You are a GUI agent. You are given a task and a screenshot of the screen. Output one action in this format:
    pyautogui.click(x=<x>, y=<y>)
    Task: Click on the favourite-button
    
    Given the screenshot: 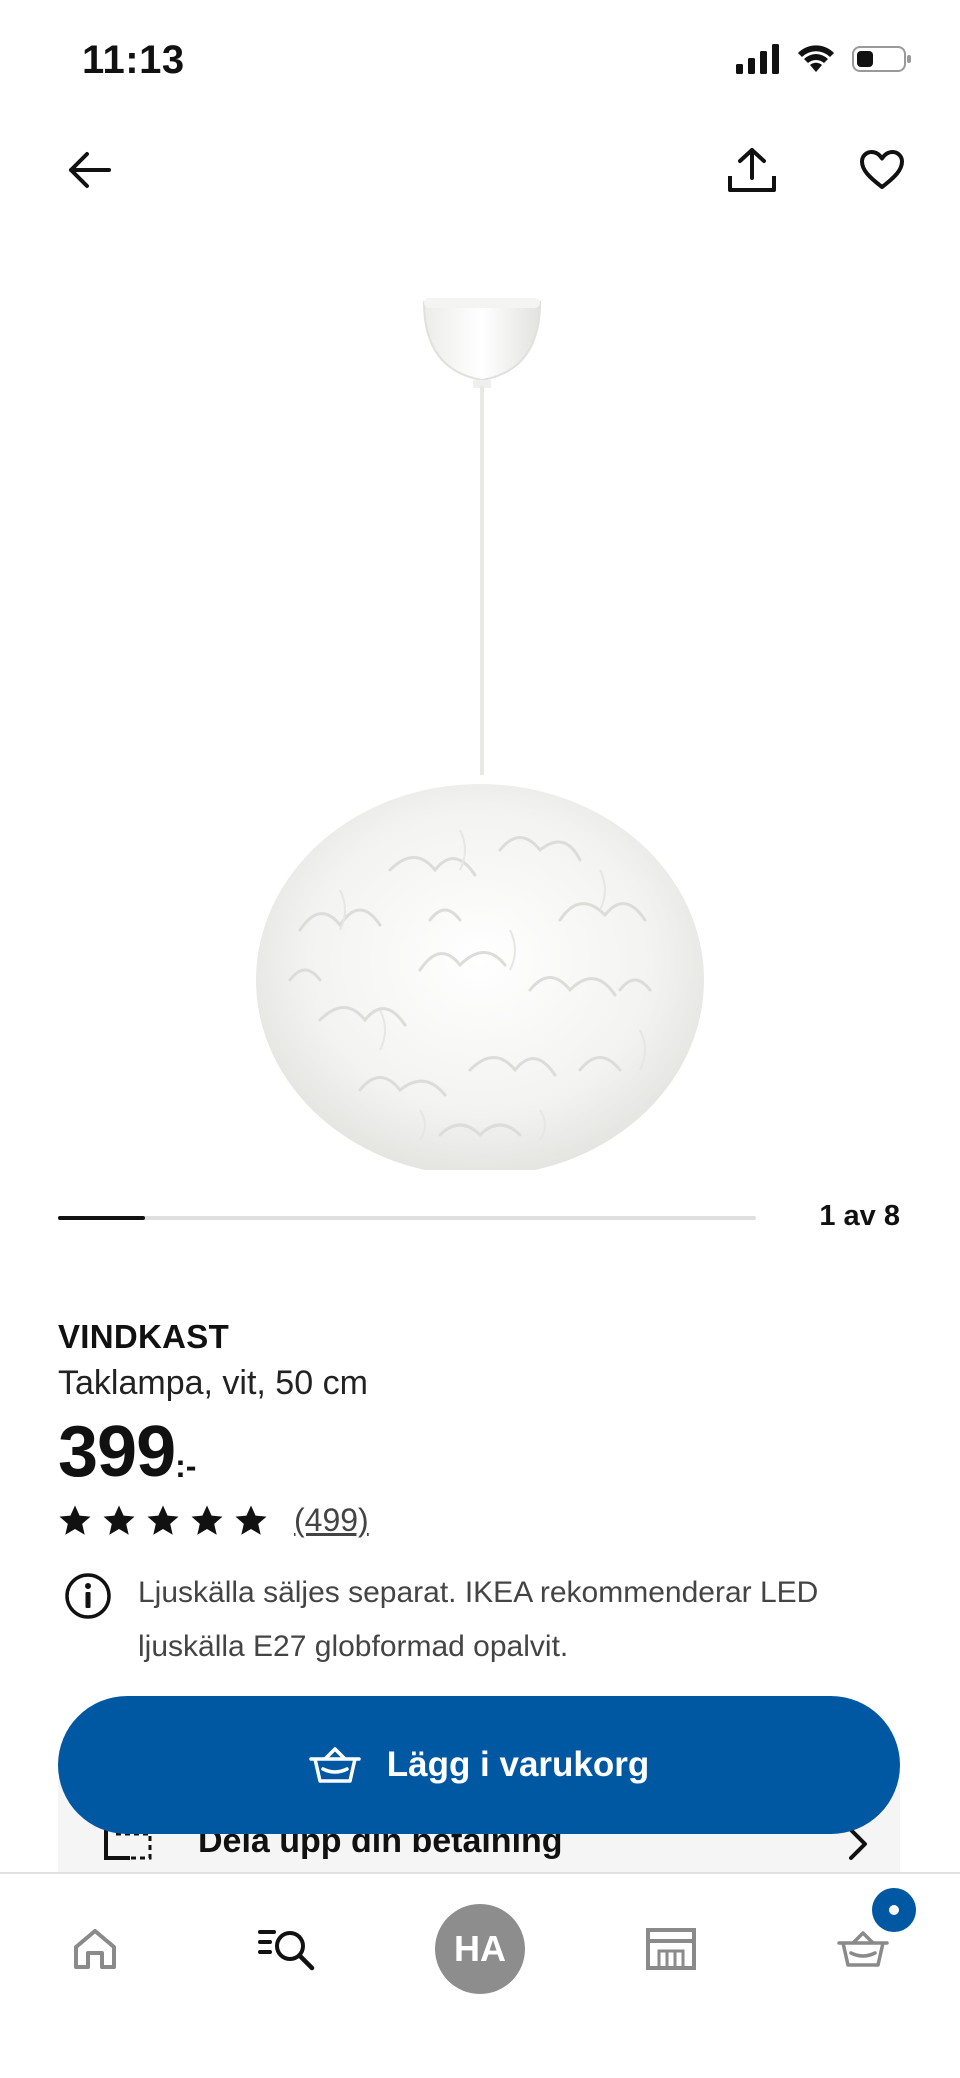 What is the action you would take?
    pyautogui.click(x=882, y=170)
    